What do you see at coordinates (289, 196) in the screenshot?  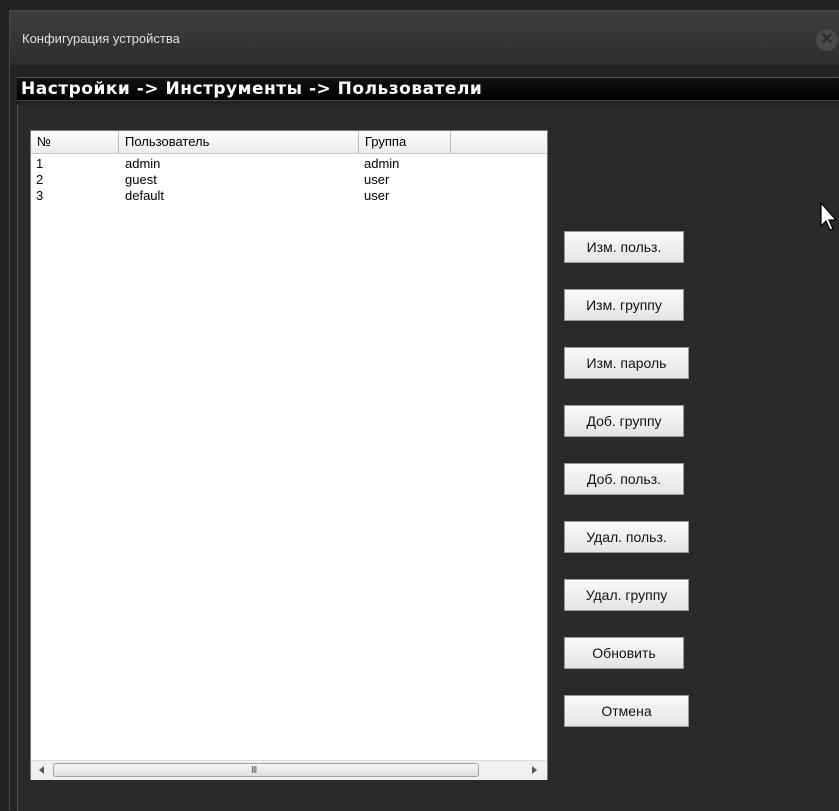 I see `table-row: 3 default user` at bounding box center [289, 196].